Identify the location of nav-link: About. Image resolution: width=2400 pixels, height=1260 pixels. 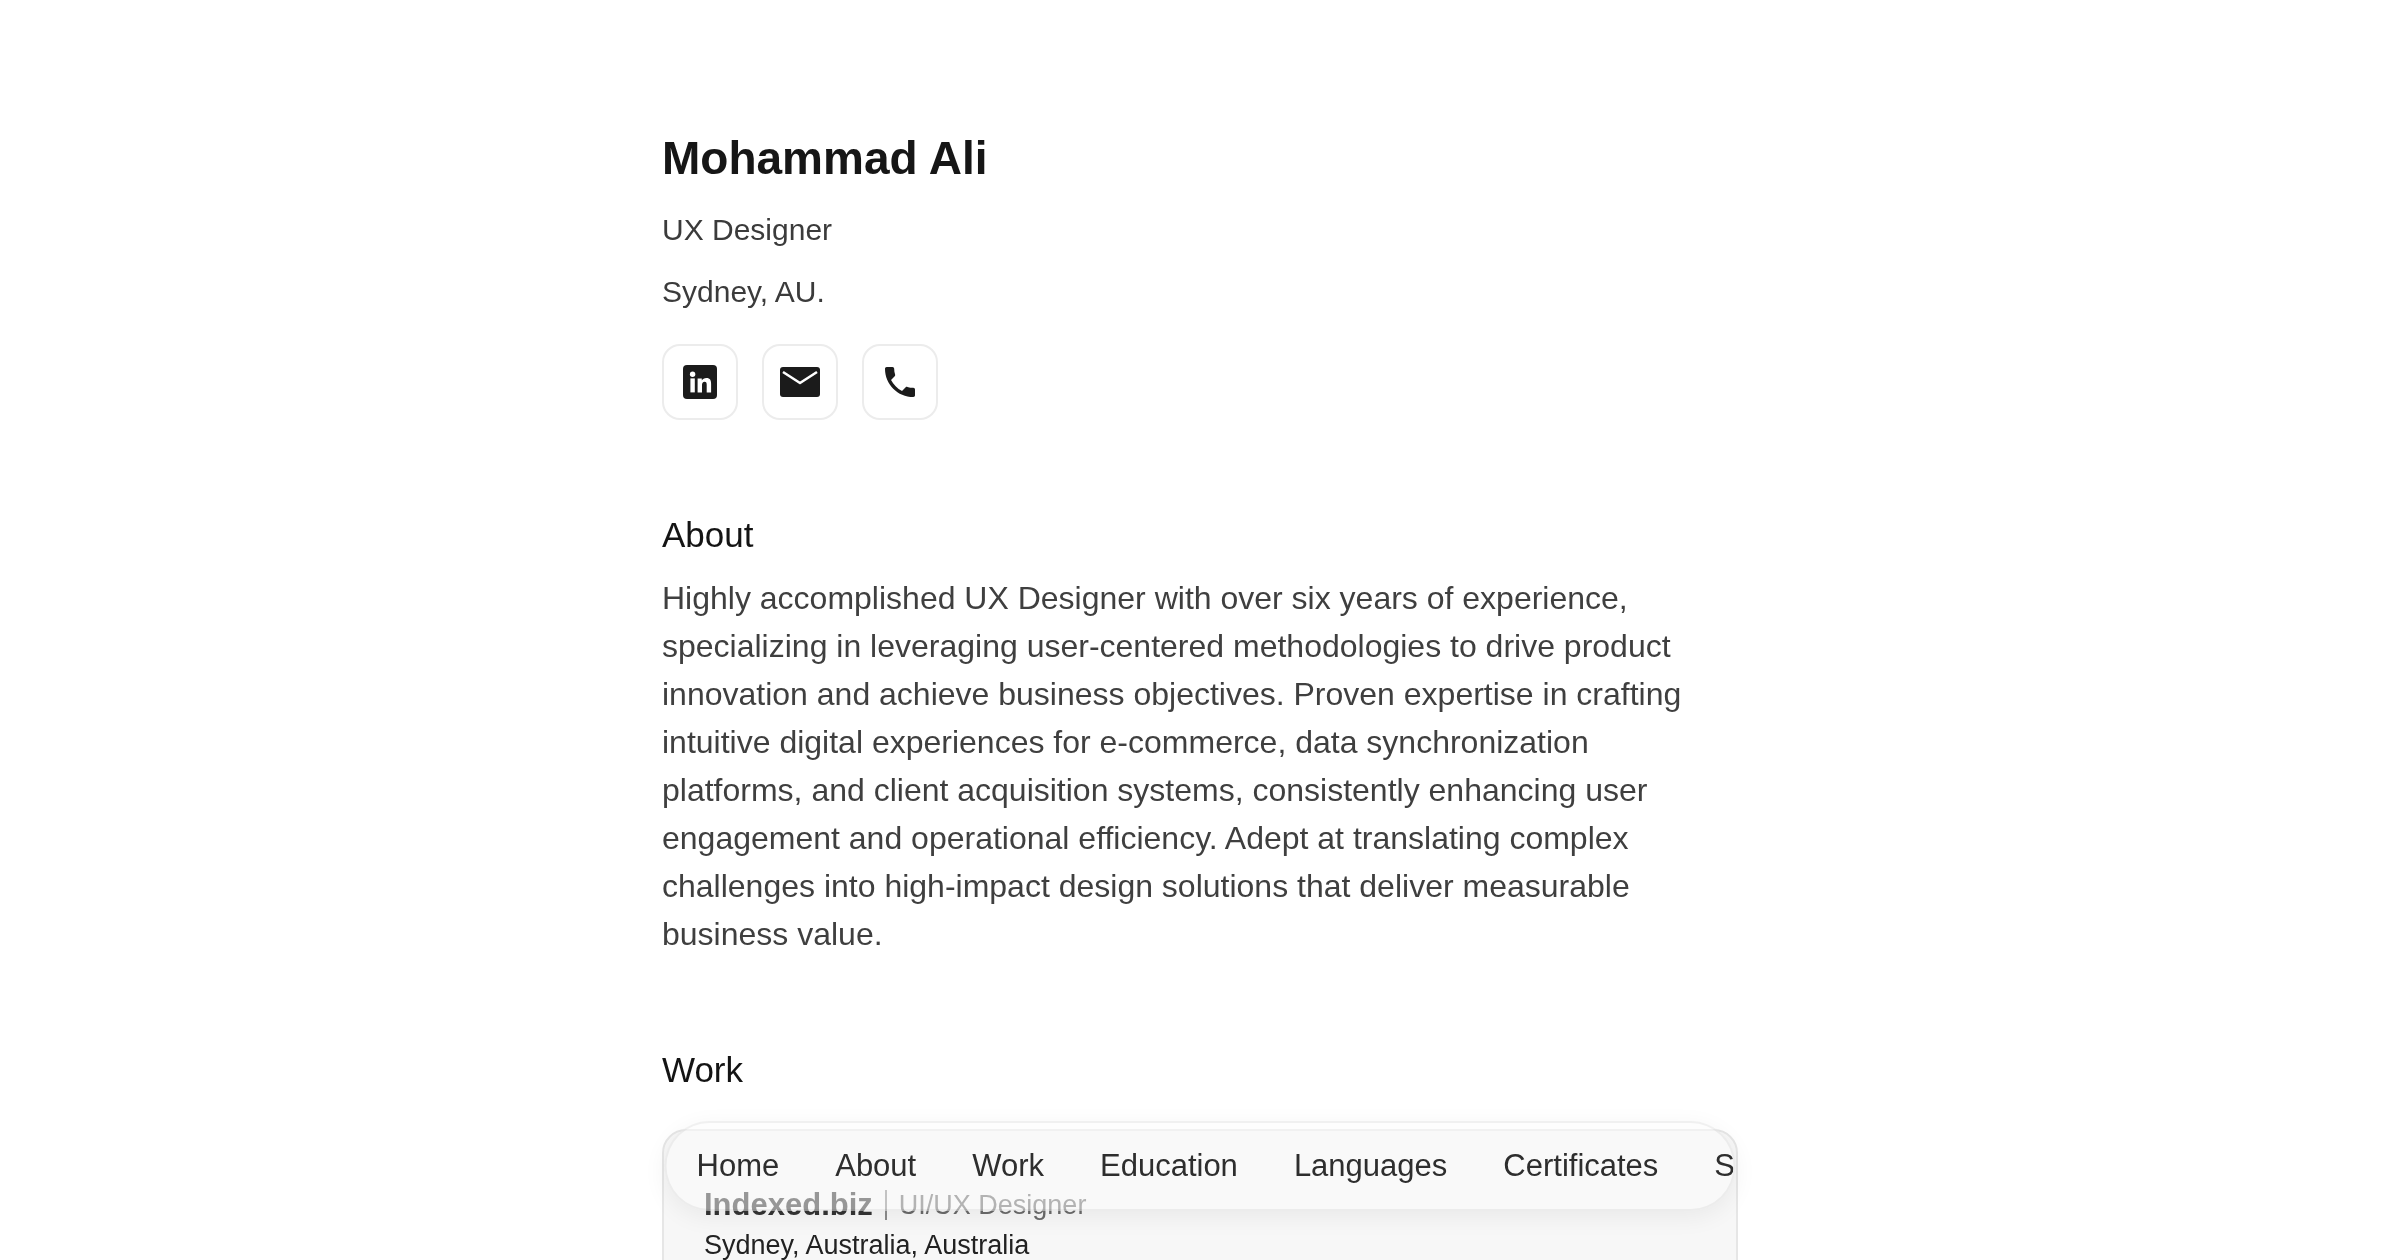
(876, 1166).